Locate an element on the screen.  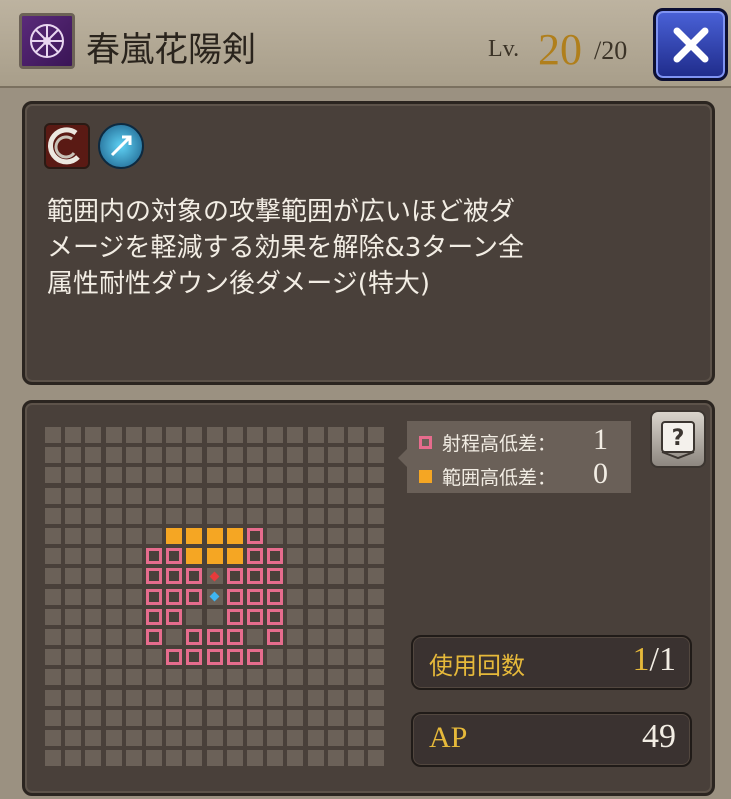
close-button is located at coordinates (690, 44).